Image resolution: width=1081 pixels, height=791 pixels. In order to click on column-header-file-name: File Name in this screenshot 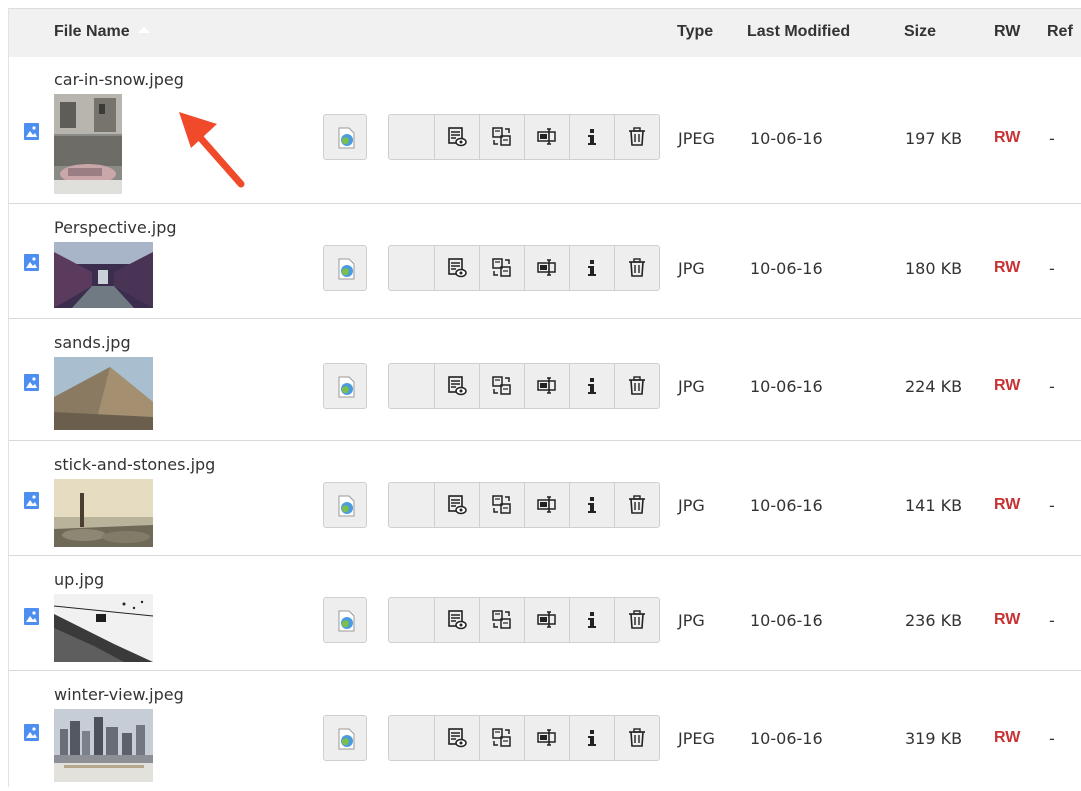, I will do `click(102, 32)`.